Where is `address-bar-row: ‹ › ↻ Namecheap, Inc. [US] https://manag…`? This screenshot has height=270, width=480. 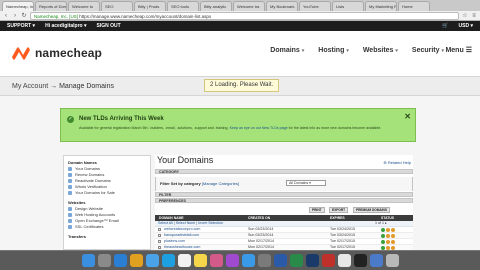 address-bar-row: ‹ › ↻ Namecheap, Inc. [US] https://manag… is located at coordinates (240, 16).